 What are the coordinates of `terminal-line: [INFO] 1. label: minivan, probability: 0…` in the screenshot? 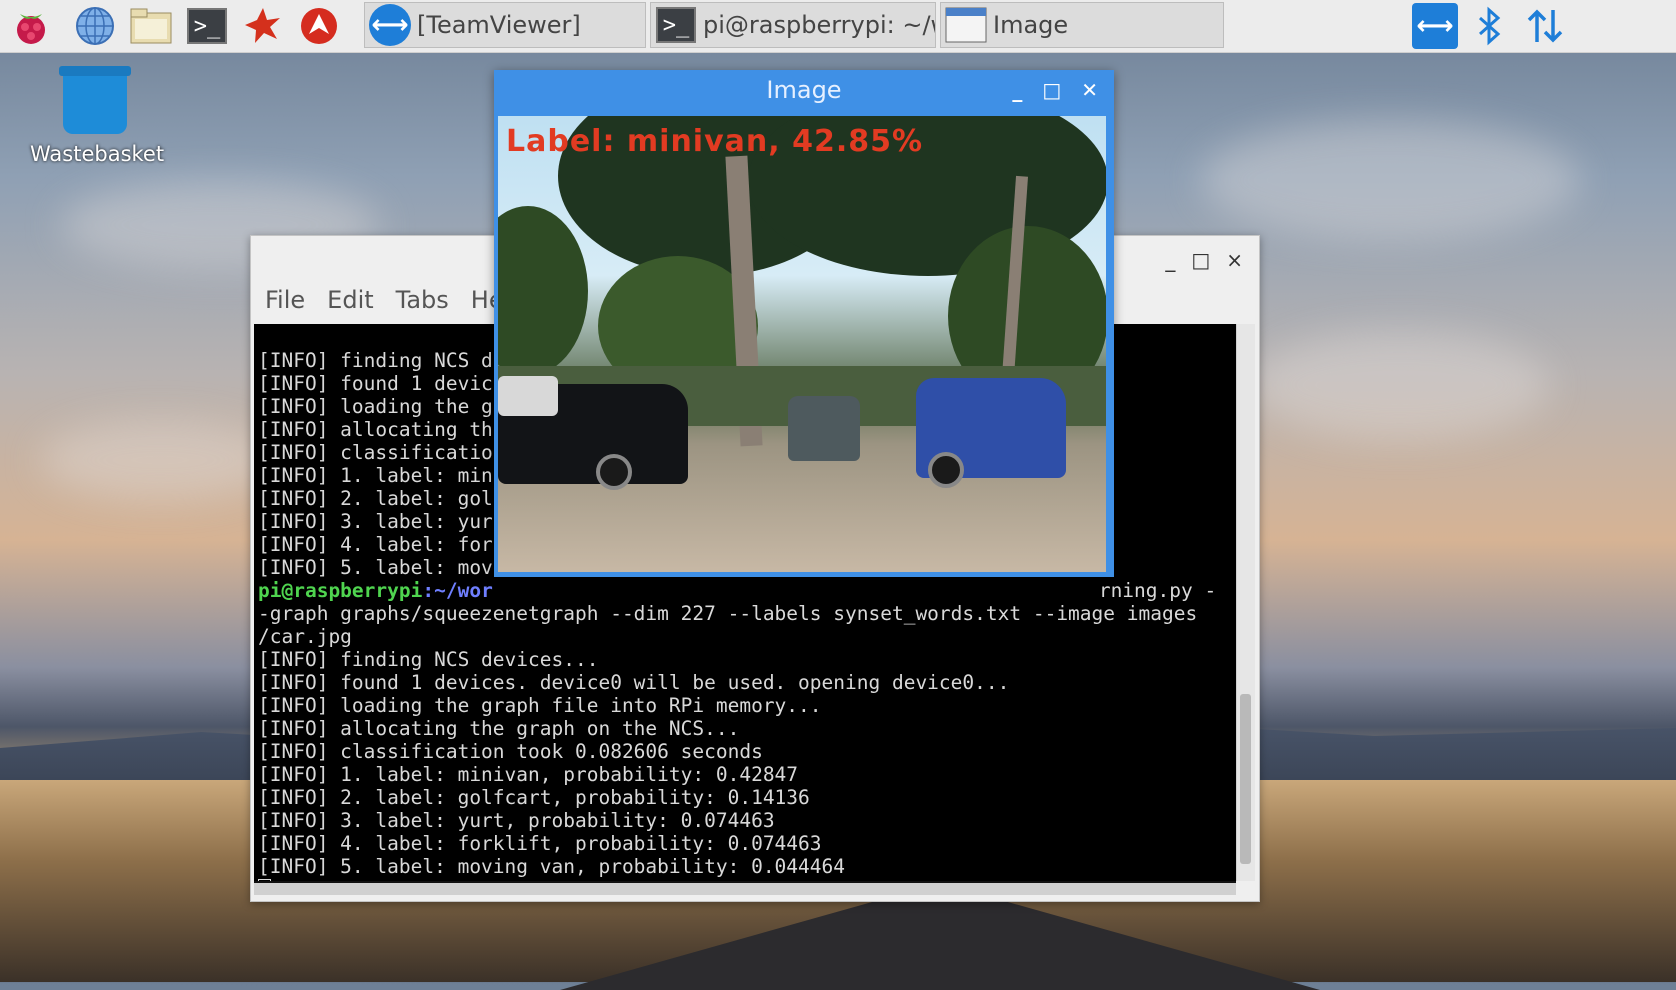 It's located at (528, 774).